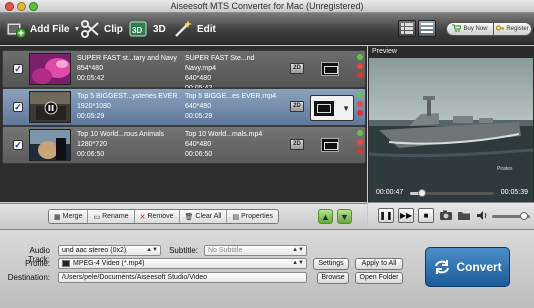 The height and width of the screenshot is (308, 534). I want to click on 3d-label: 3D, so click(159, 29).